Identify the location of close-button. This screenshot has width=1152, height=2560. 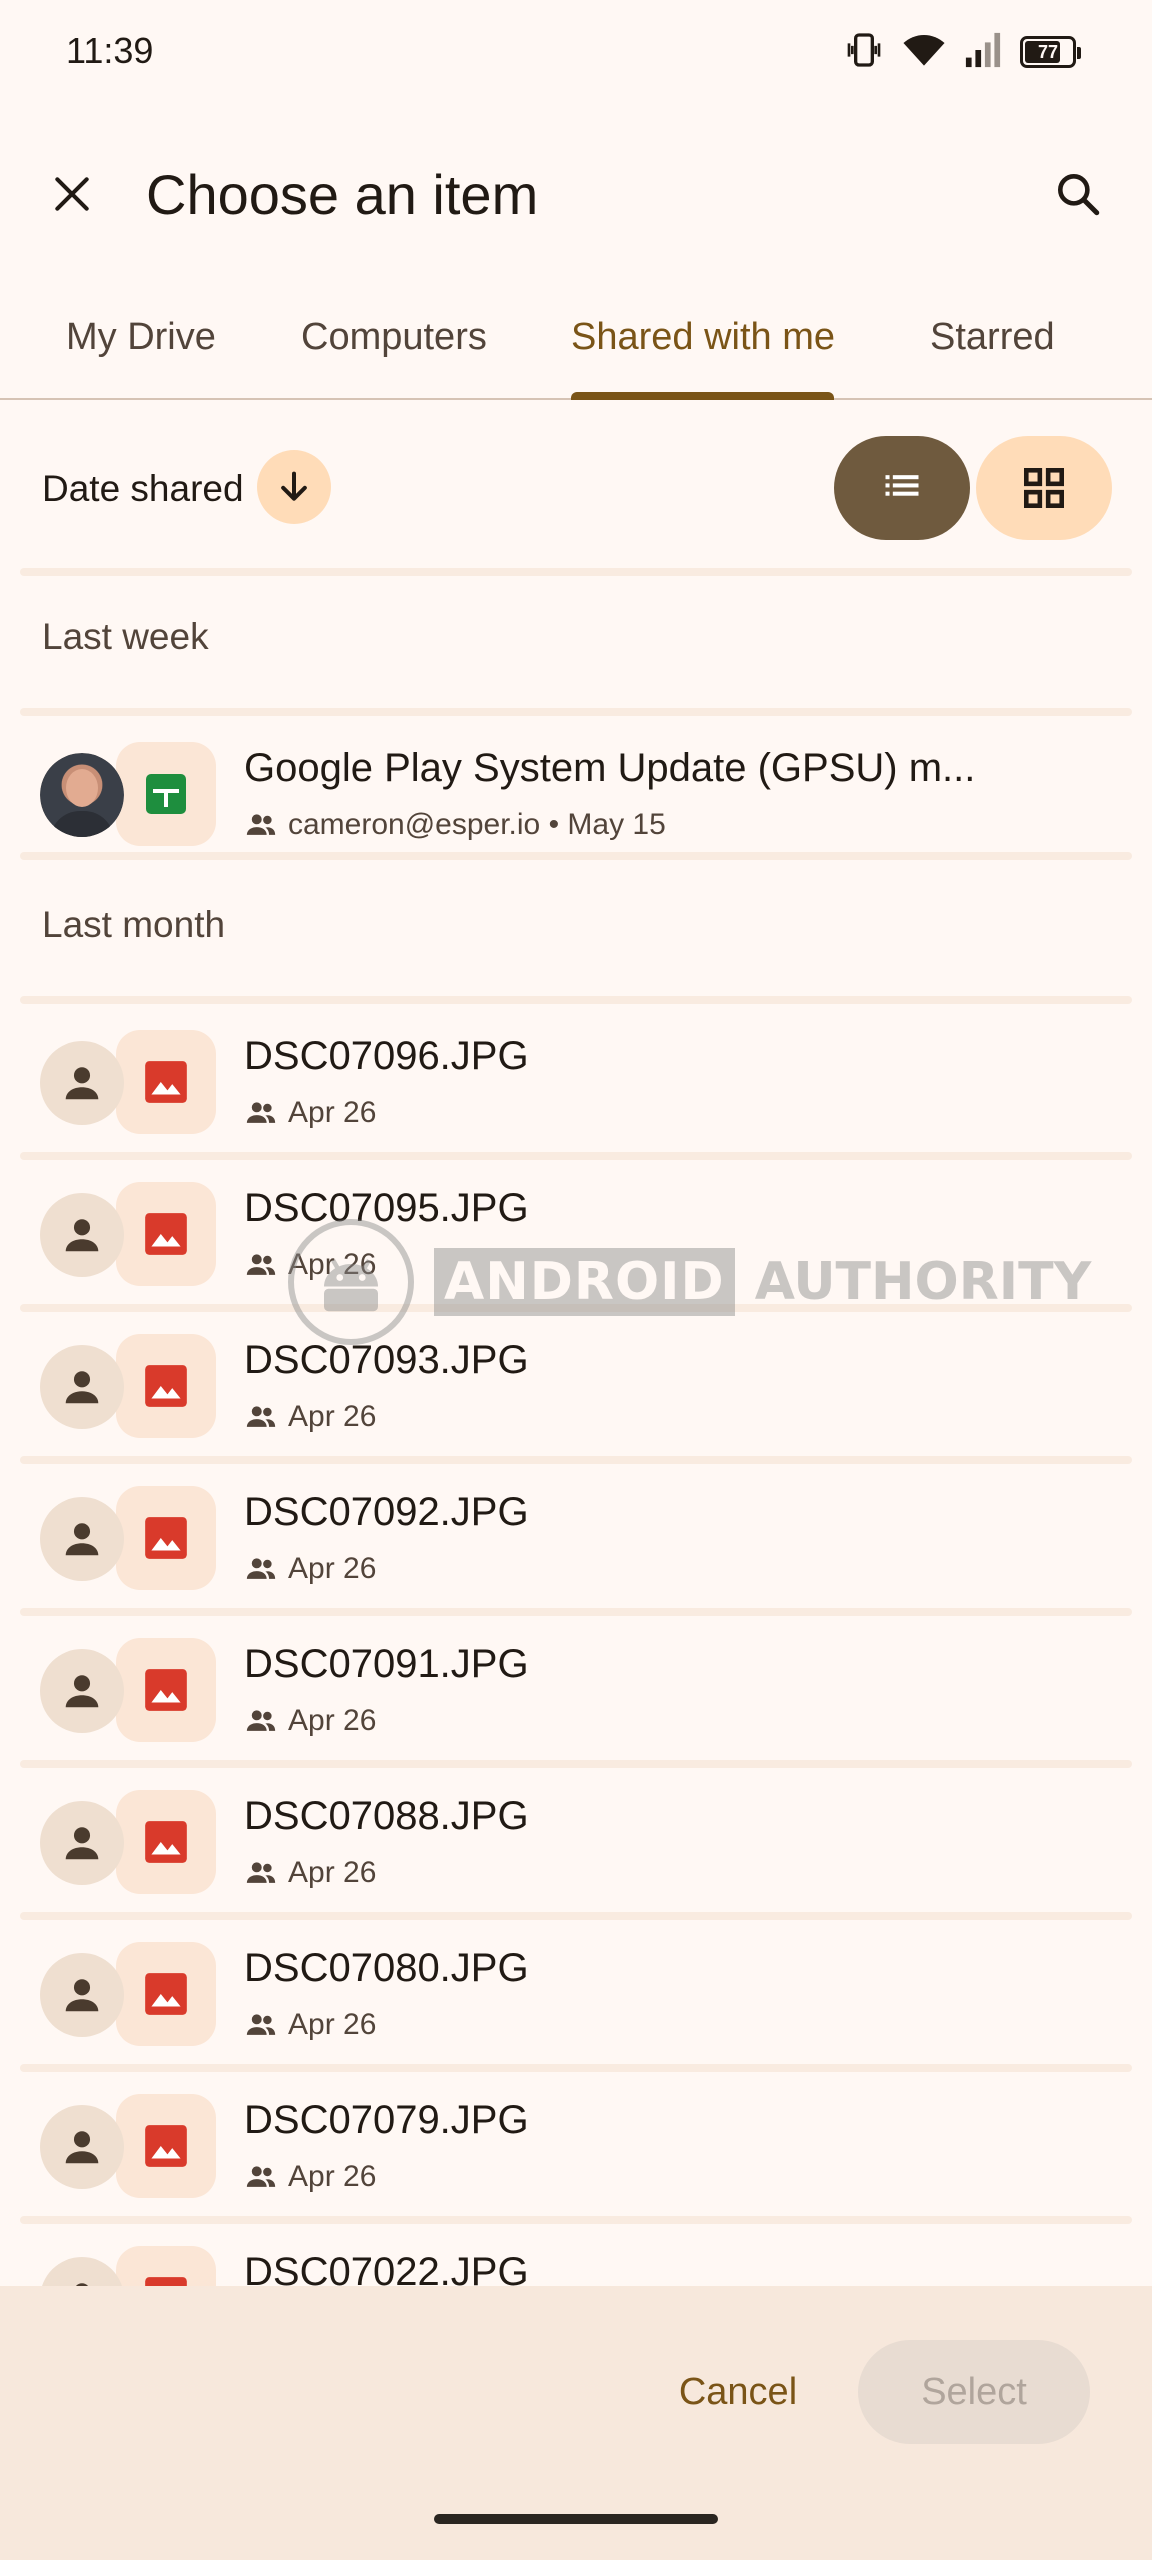
(72, 194).